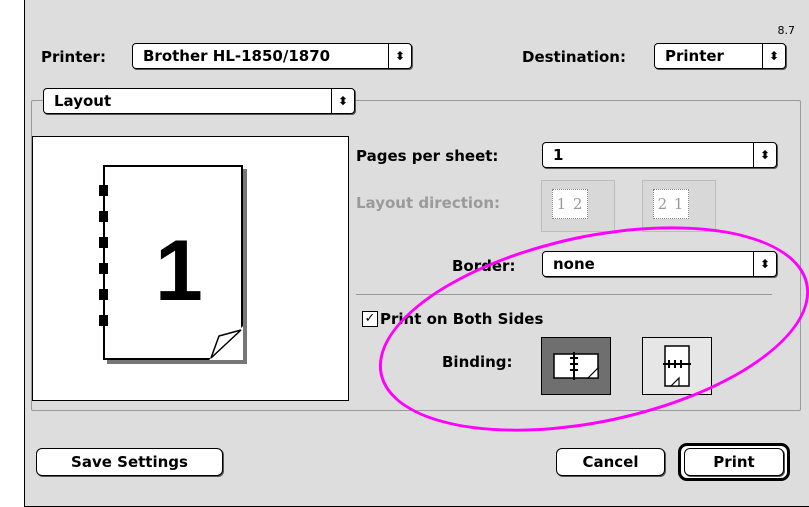  What do you see at coordinates (659, 264) in the screenshot?
I see `border-popup: none ⬍` at bounding box center [659, 264].